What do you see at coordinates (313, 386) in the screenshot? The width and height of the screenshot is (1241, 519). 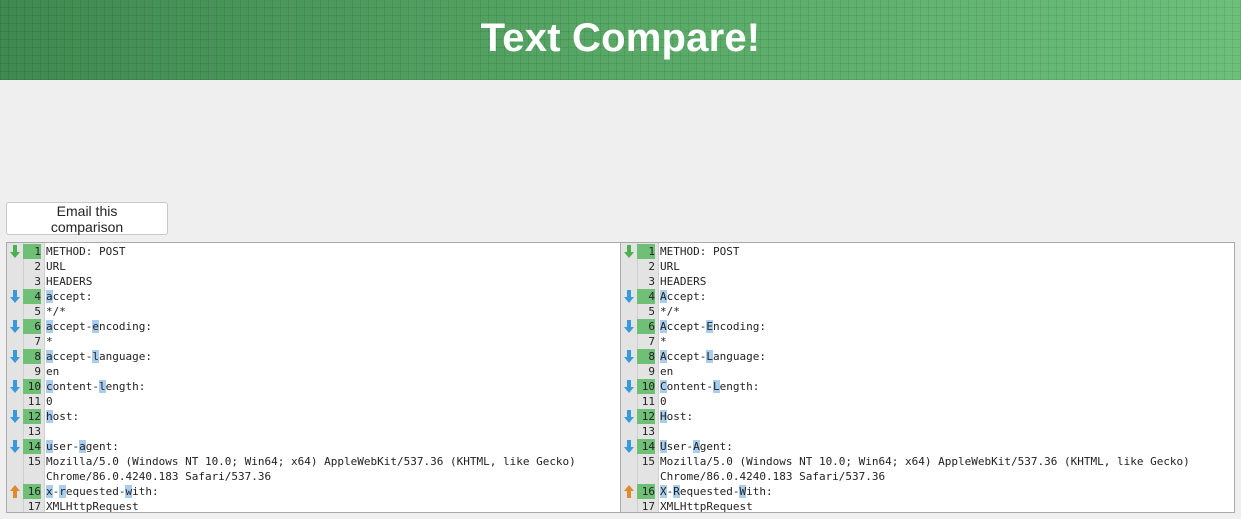 I see `diff-line: 10 content-length:` at bounding box center [313, 386].